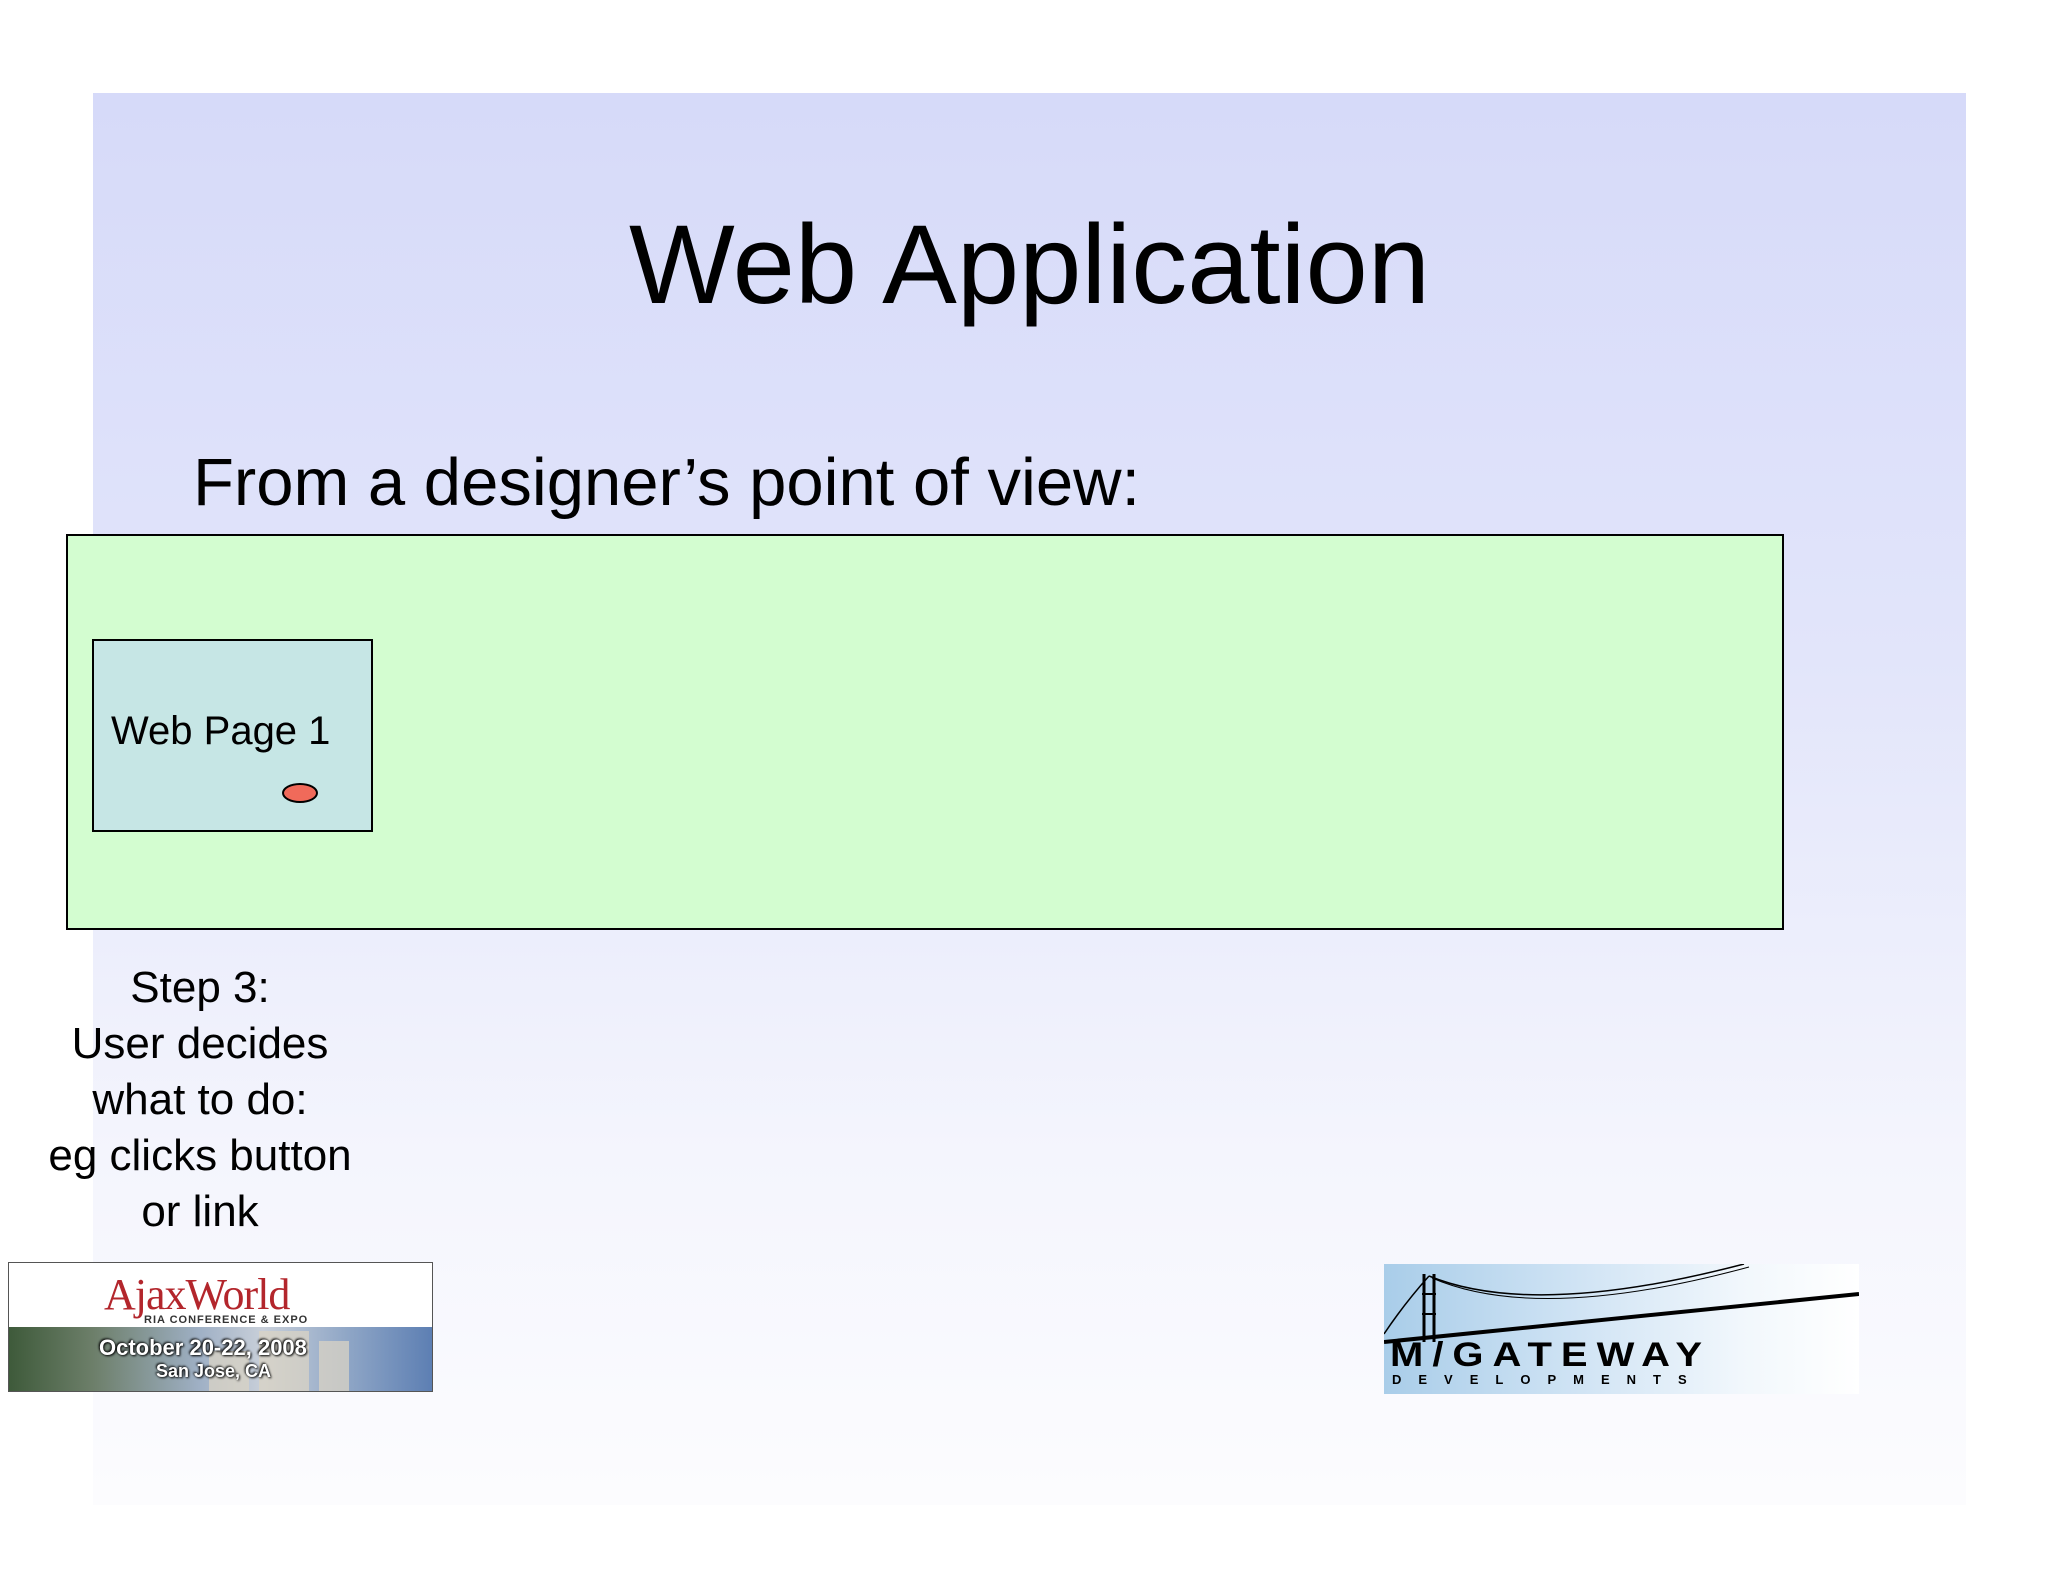 The width and height of the screenshot is (2048, 1582). Describe the element at coordinates (200, 1043) in the screenshot. I see `step-caption-line: User decides` at that location.